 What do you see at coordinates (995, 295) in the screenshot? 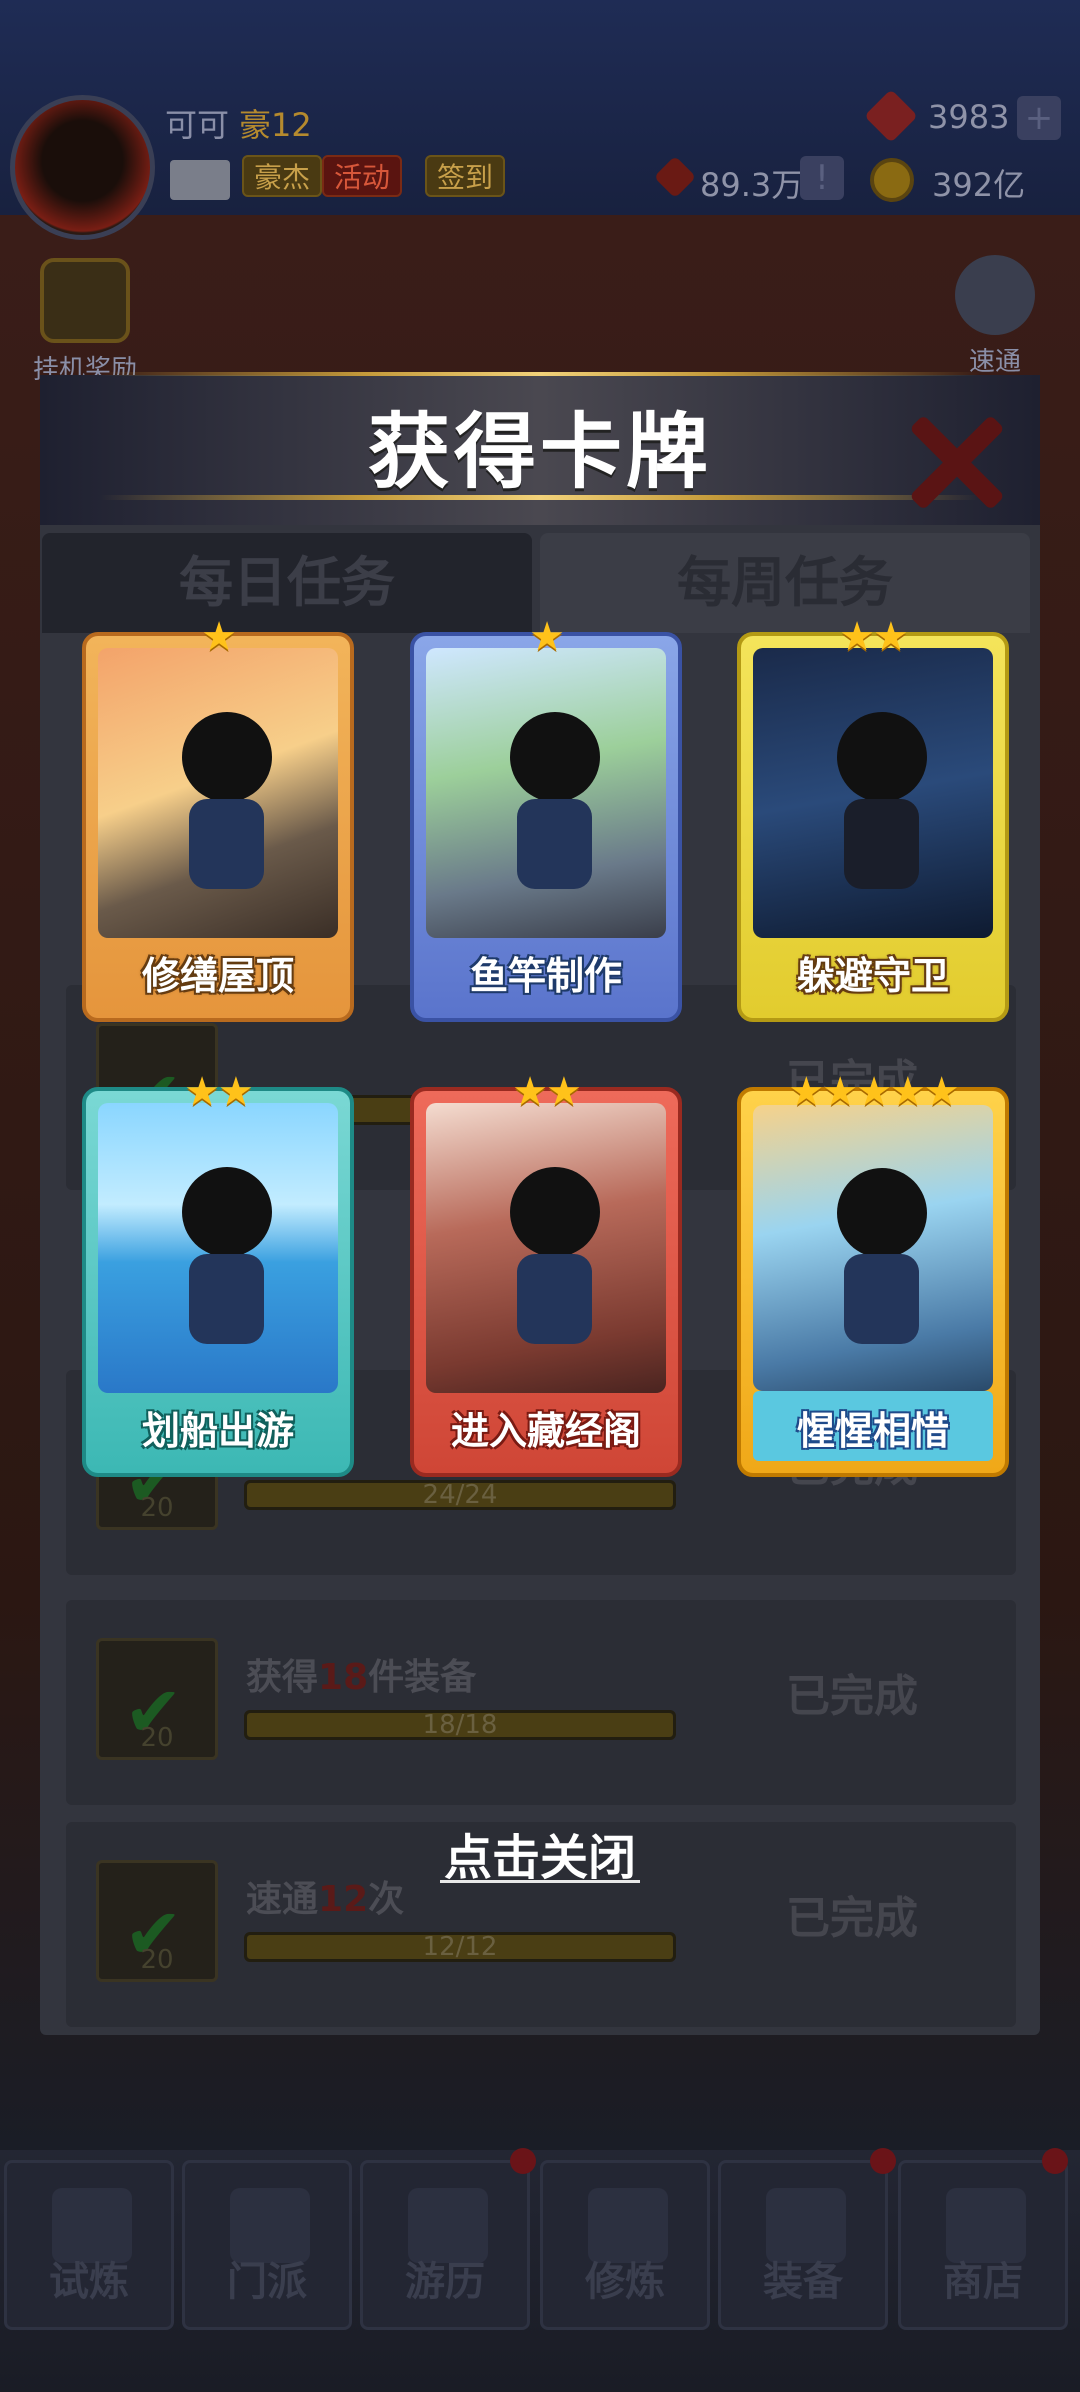
I see `quick-clear-icon` at bounding box center [995, 295].